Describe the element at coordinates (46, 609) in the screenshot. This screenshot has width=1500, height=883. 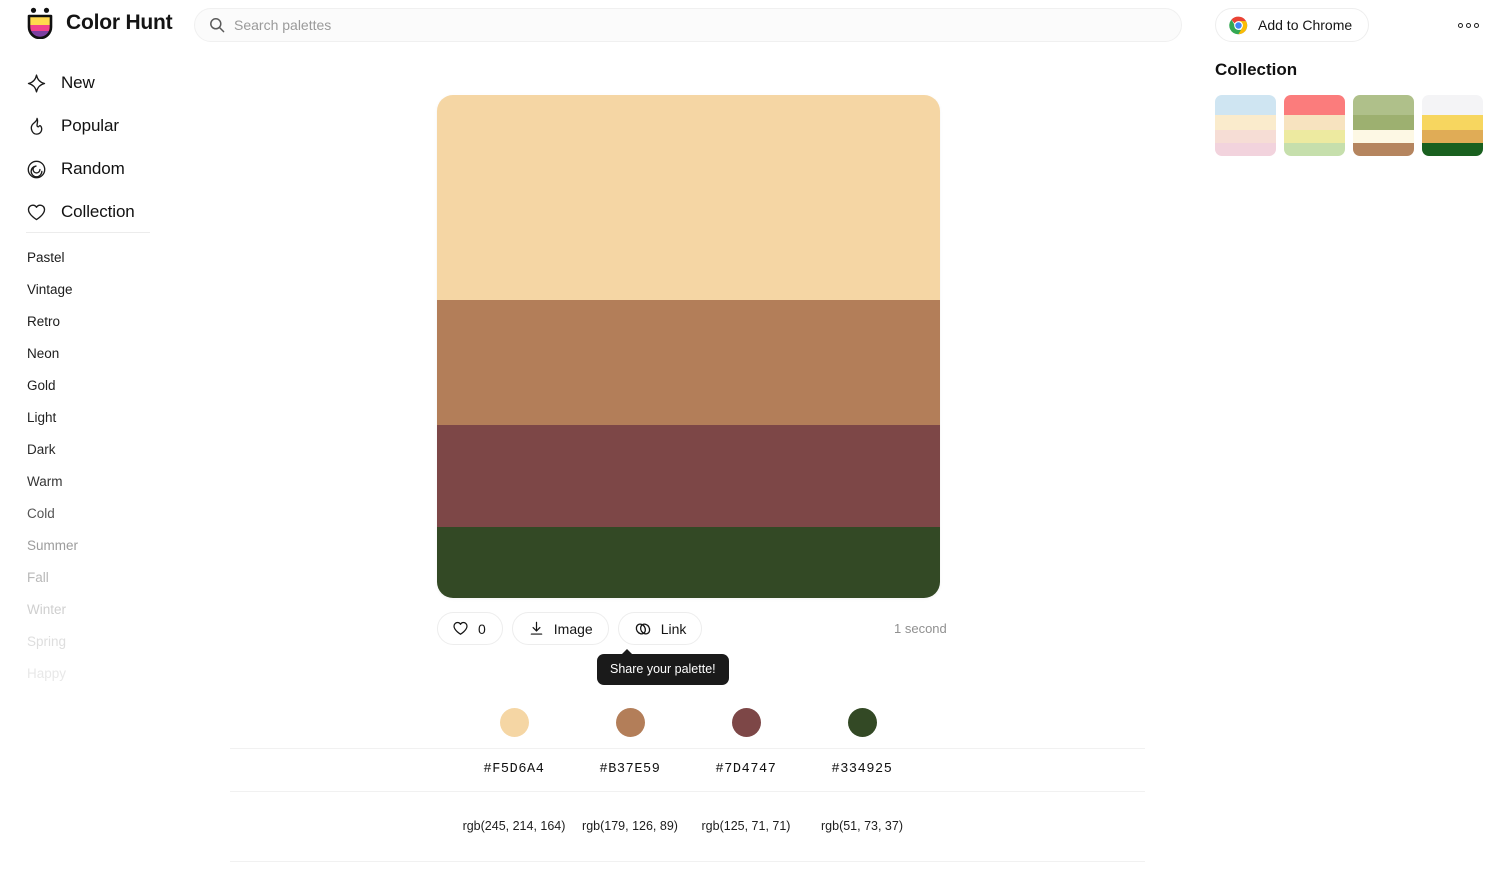
I see `sidebar-tag-winter: Winter` at that location.